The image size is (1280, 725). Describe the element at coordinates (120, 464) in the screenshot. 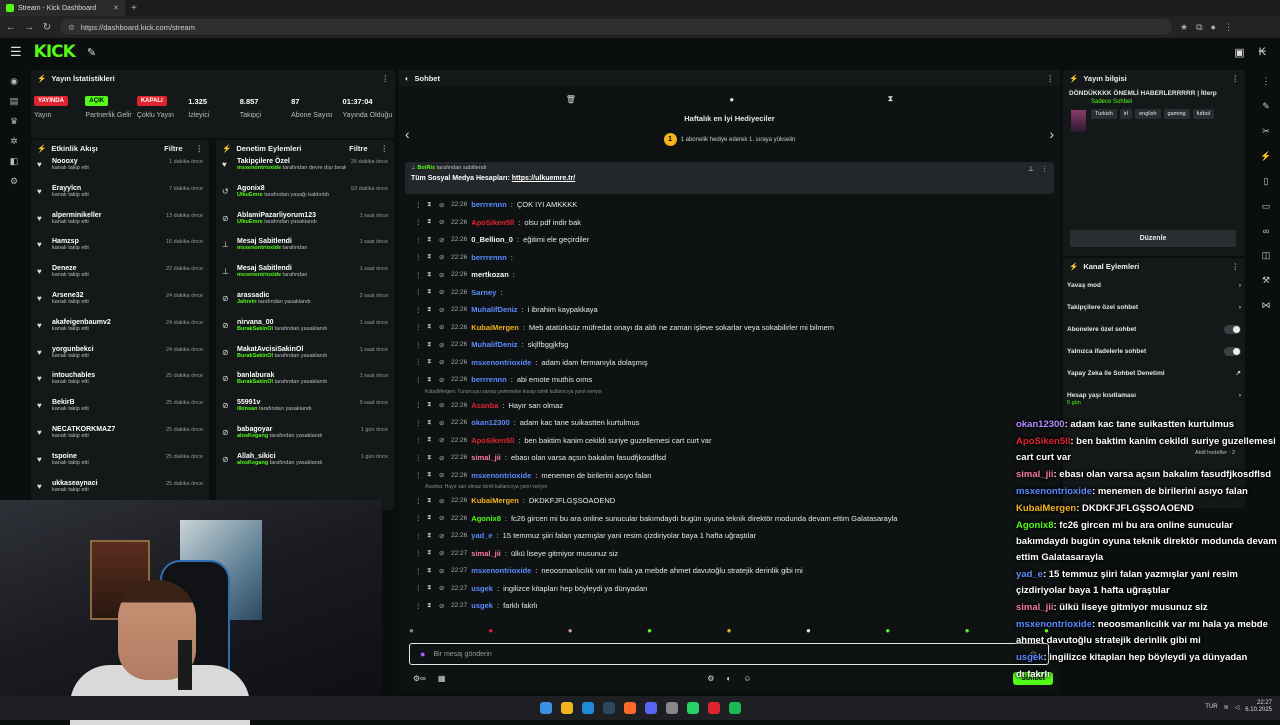

I see `activity-item: ♥ tspoine kanalı takip etti 25 dakika önce` at that location.